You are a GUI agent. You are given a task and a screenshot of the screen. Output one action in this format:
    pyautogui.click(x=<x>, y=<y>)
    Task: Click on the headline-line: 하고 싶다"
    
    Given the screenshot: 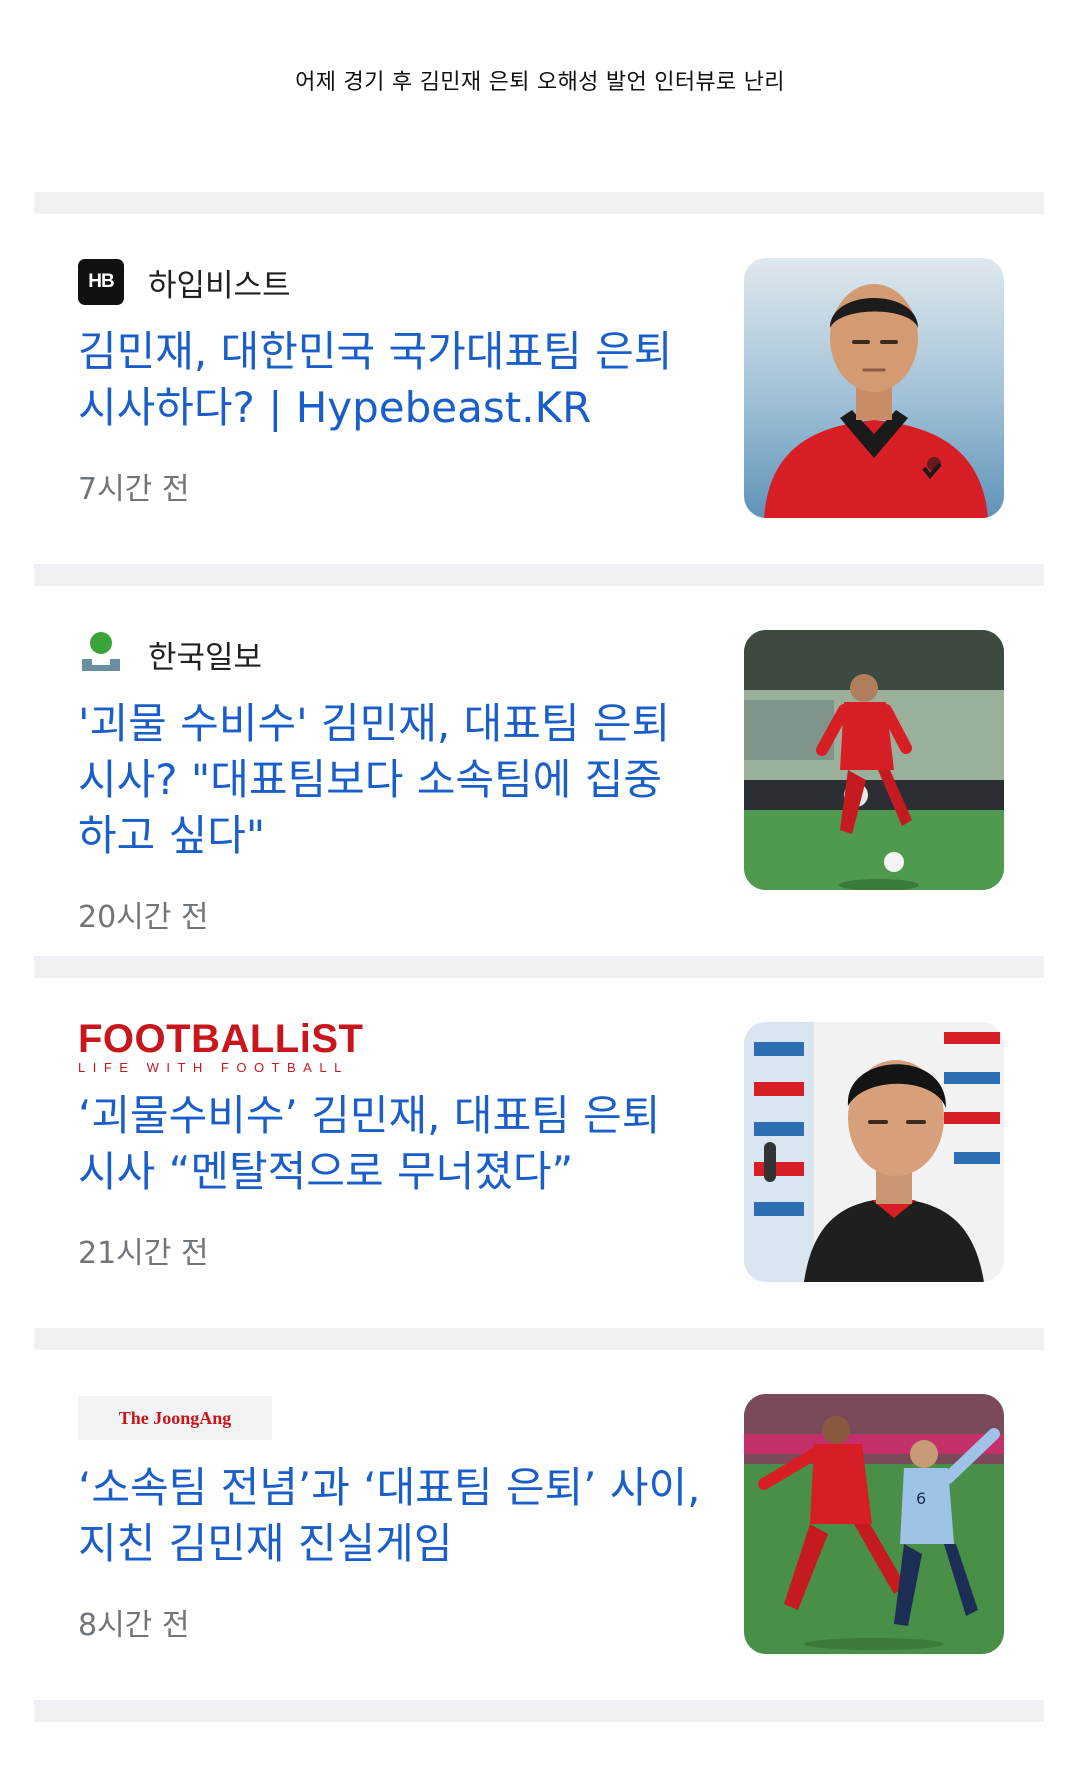 What is the action you would take?
    pyautogui.click(x=172, y=835)
    